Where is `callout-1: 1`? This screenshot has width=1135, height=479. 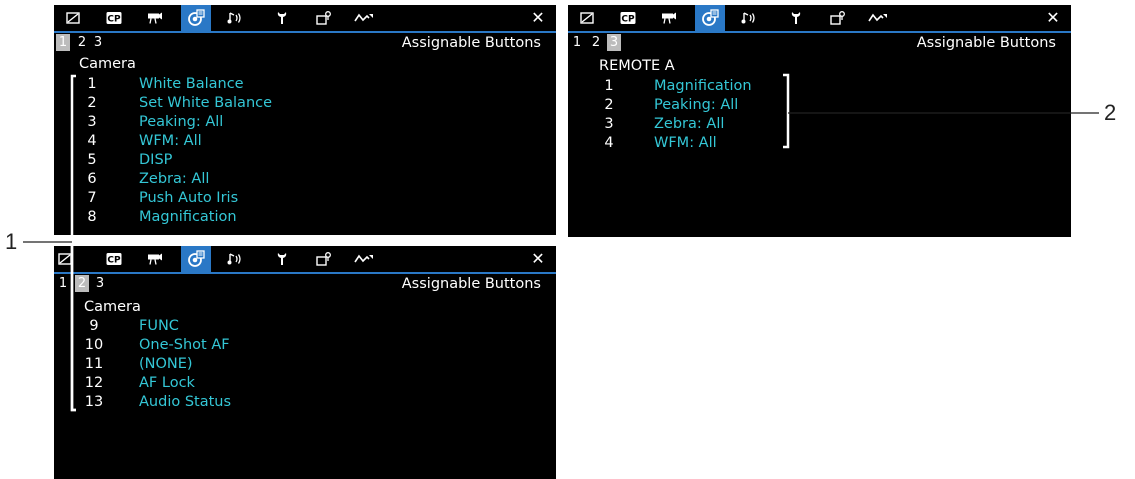 callout-1: 1 is located at coordinates (11, 241).